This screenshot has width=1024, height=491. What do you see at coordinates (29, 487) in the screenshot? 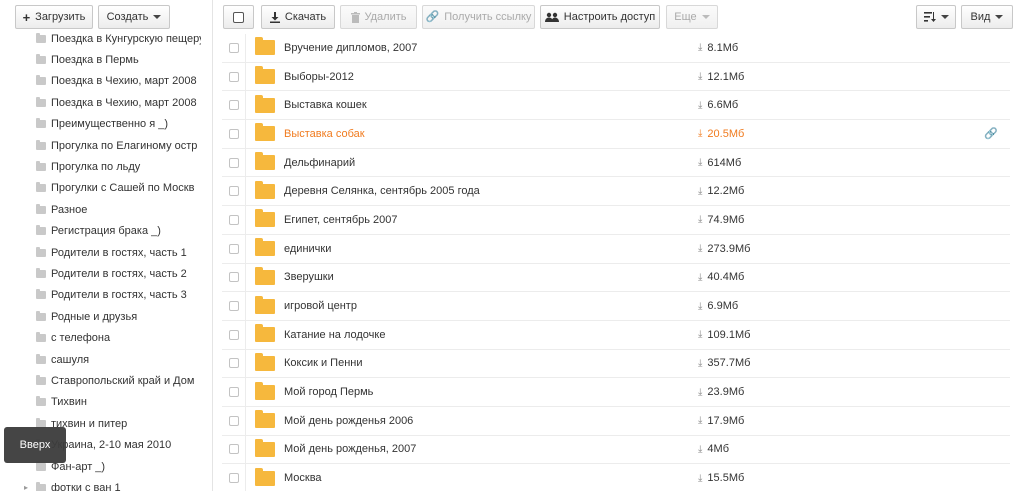
I see `expand-caret-icon: ▸` at bounding box center [29, 487].